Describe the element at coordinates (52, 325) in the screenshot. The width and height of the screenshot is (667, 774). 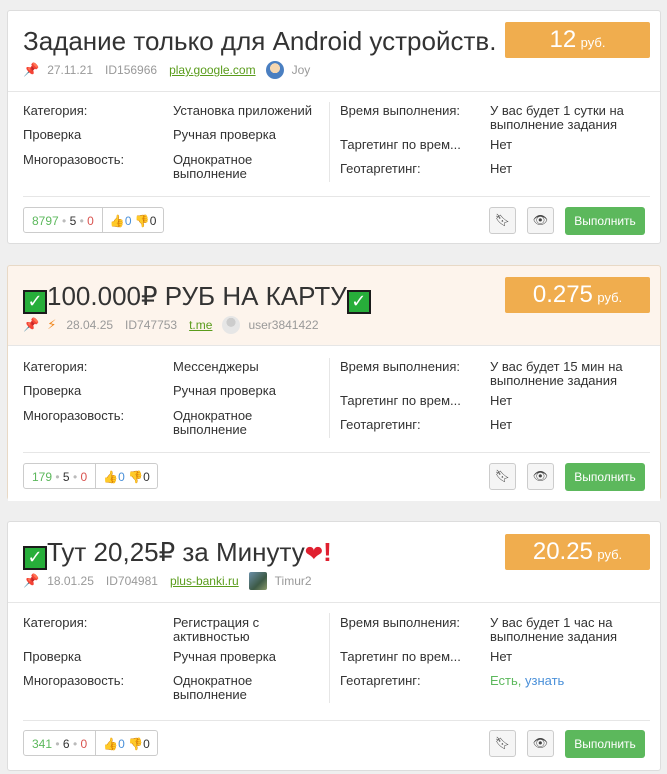
I see `lightning-icon: ⚡` at that location.